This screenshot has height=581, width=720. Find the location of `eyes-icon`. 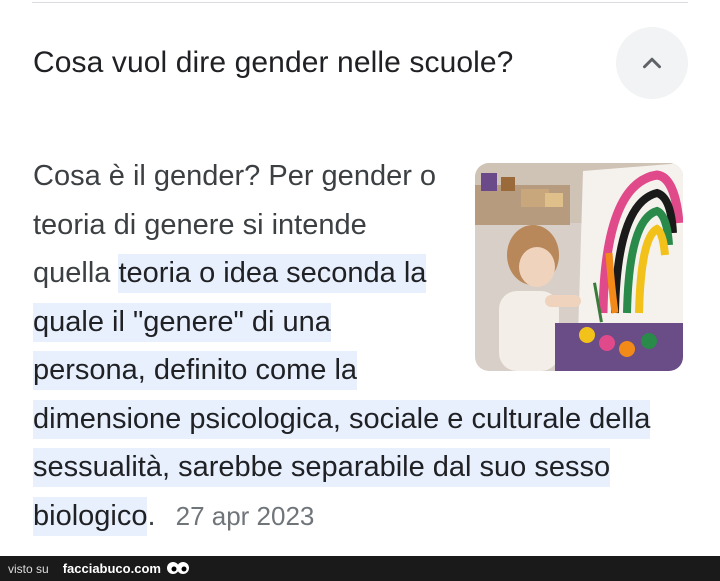

eyes-icon is located at coordinates (178, 569).